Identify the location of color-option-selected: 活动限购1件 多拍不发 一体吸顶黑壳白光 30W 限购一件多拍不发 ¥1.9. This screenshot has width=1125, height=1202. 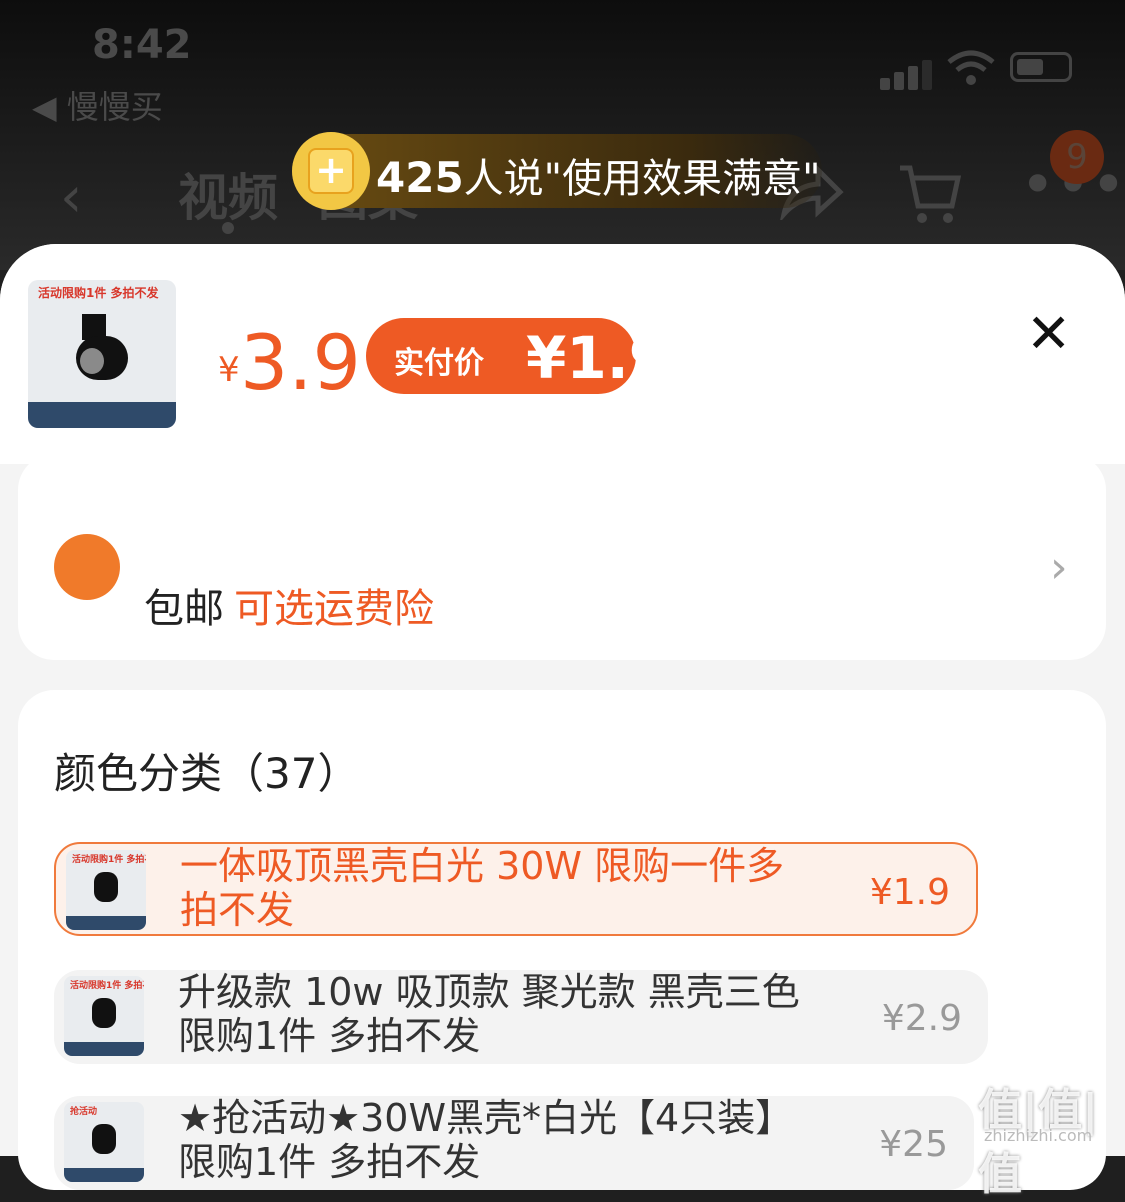
(516, 889).